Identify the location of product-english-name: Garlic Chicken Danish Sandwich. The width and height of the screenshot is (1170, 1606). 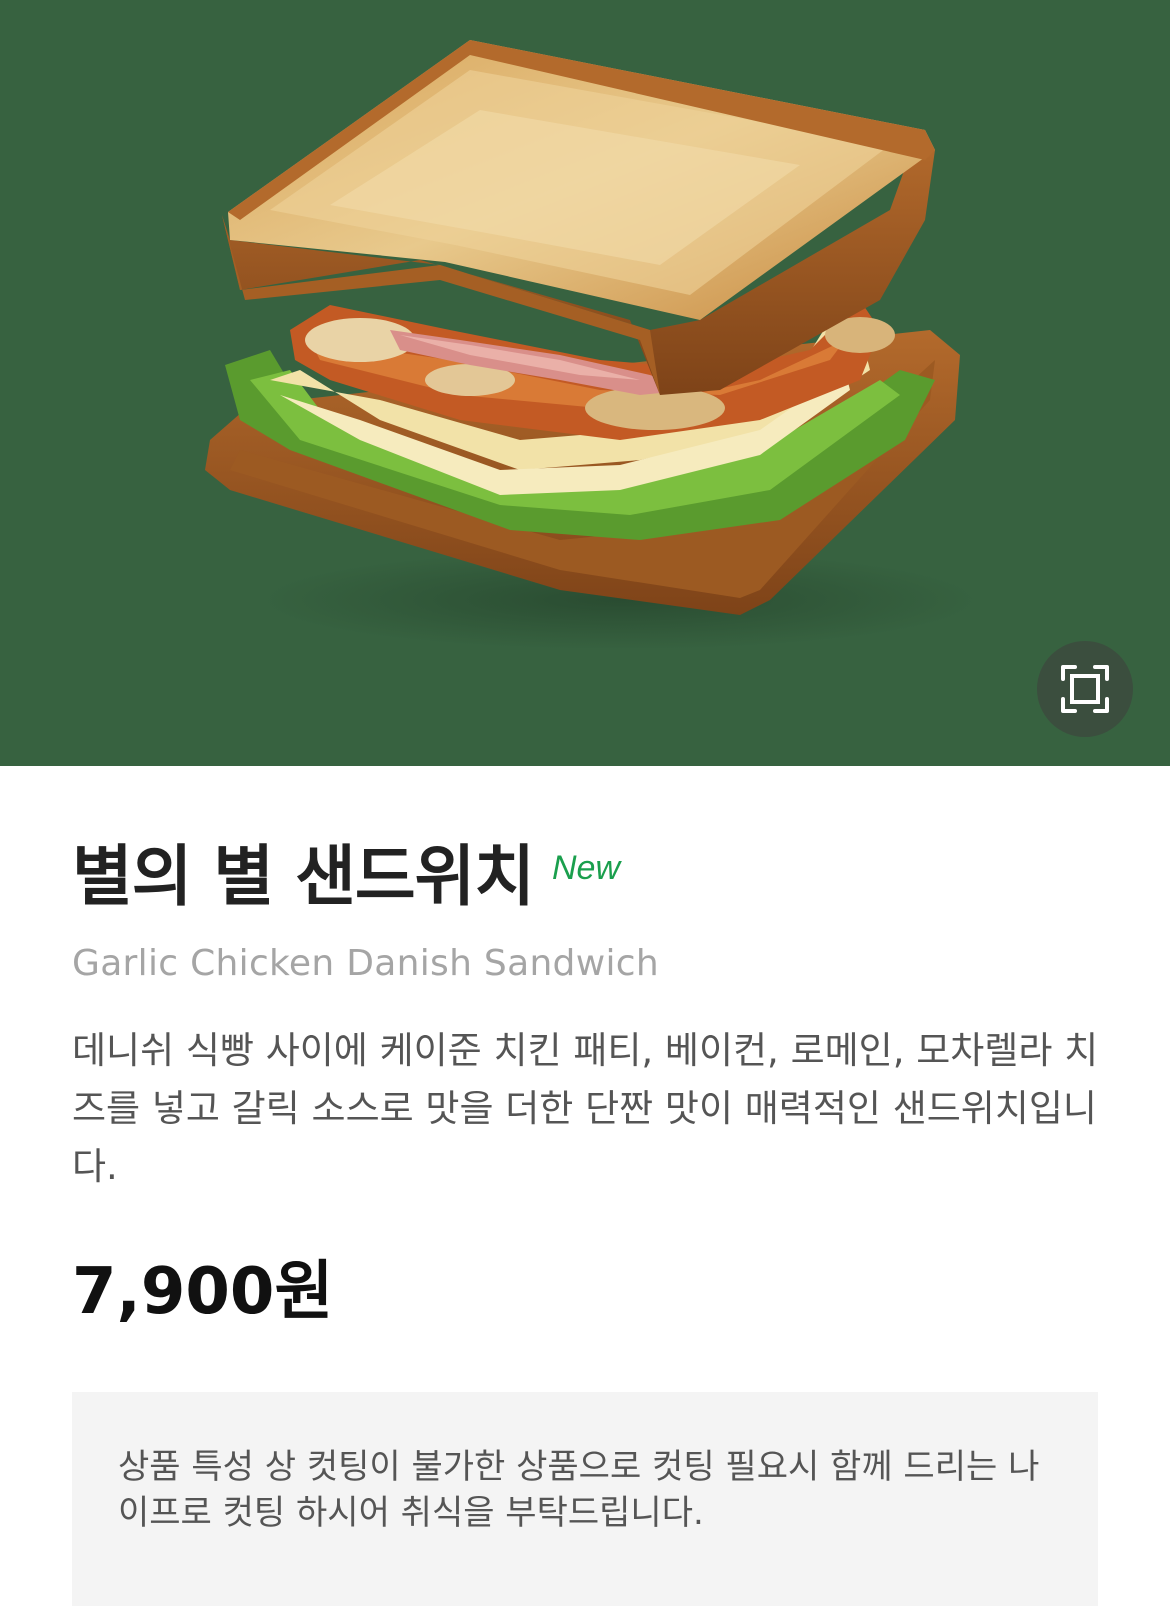
(365, 963).